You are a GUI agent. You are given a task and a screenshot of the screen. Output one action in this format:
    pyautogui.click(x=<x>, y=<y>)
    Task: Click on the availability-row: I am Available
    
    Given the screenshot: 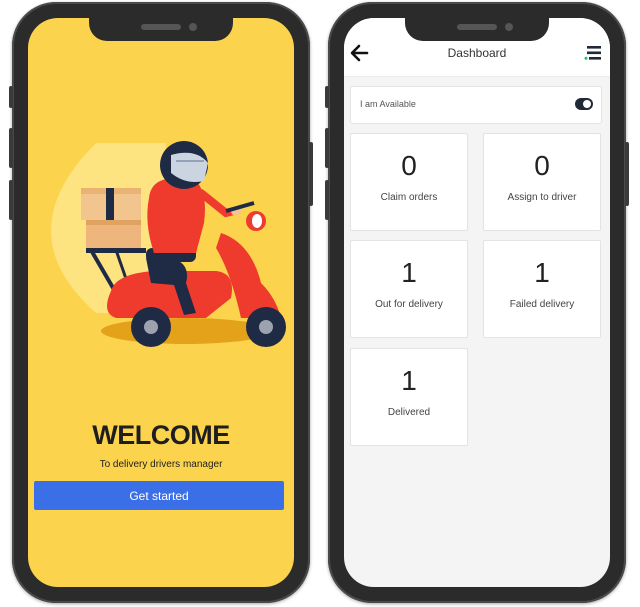 What is the action you would take?
    pyautogui.click(x=476, y=105)
    